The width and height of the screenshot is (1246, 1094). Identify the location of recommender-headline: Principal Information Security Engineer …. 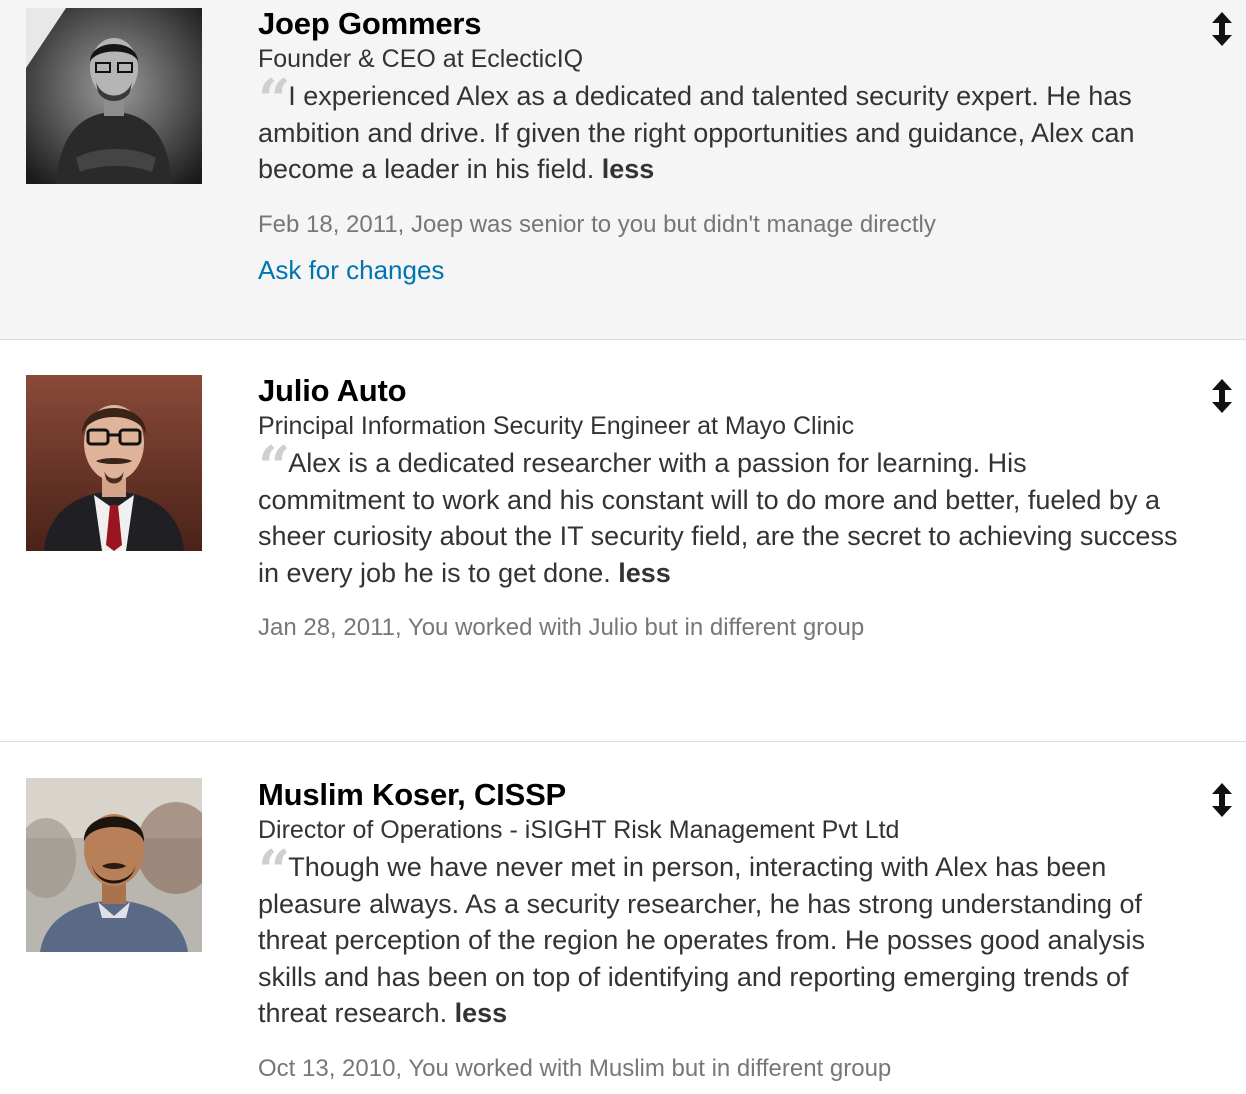
(556, 426).